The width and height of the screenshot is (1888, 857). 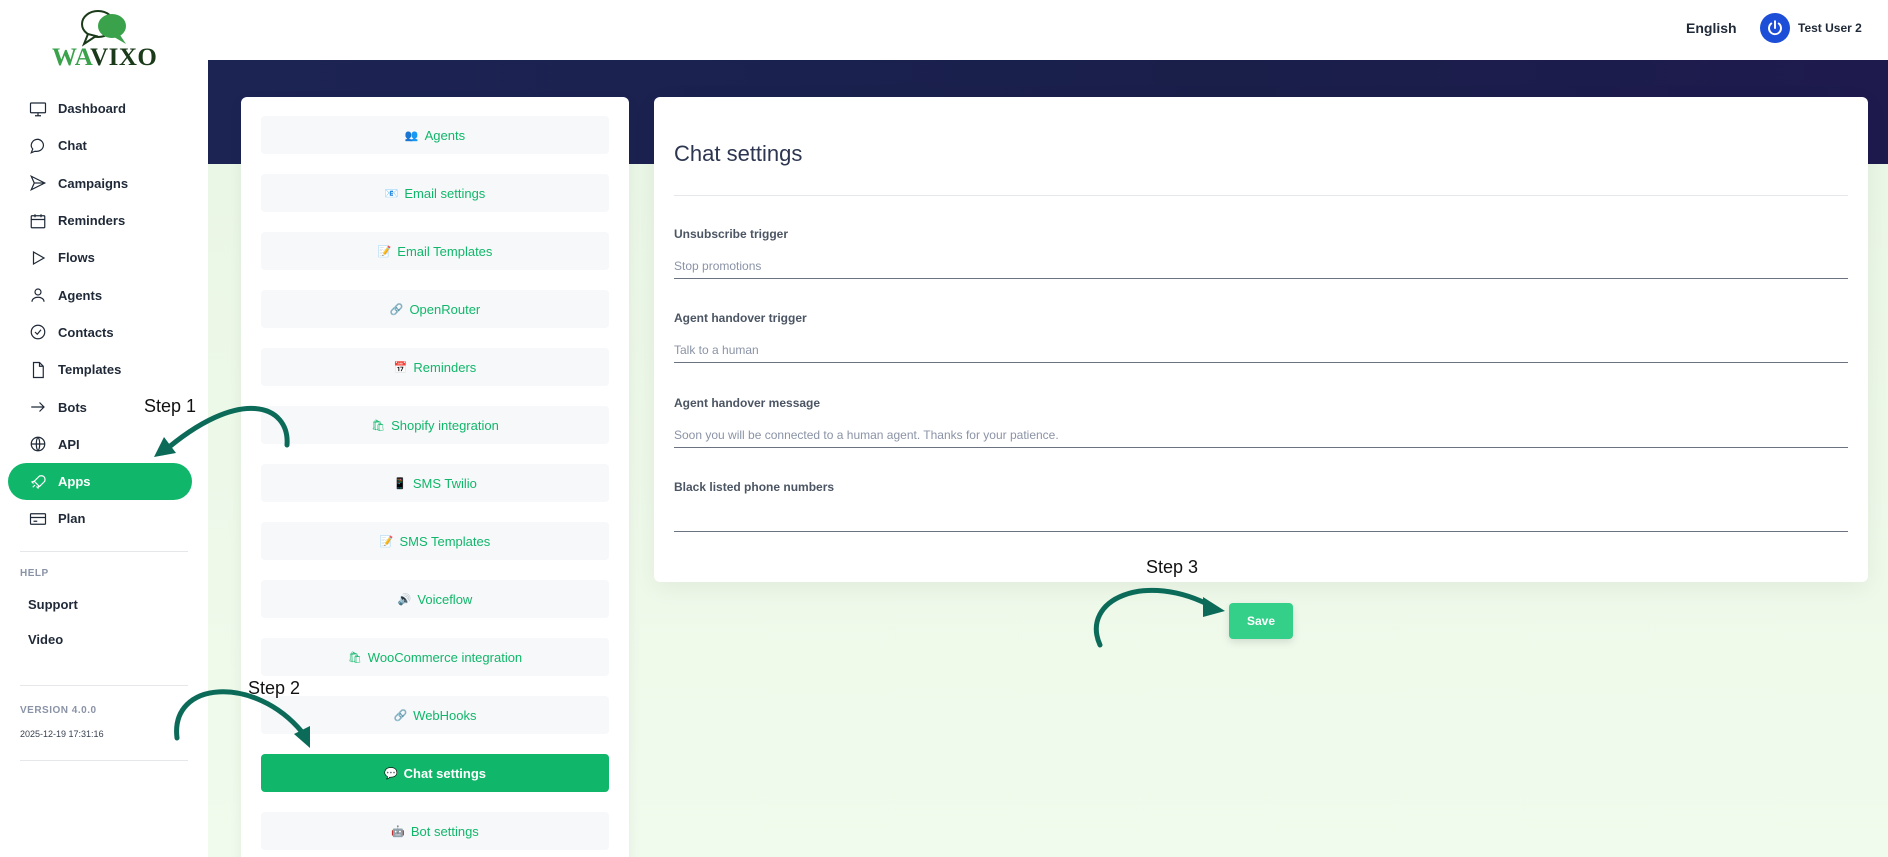 I want to click on sidebar-item-contacts: Contacts, so click(x=100, y=332).